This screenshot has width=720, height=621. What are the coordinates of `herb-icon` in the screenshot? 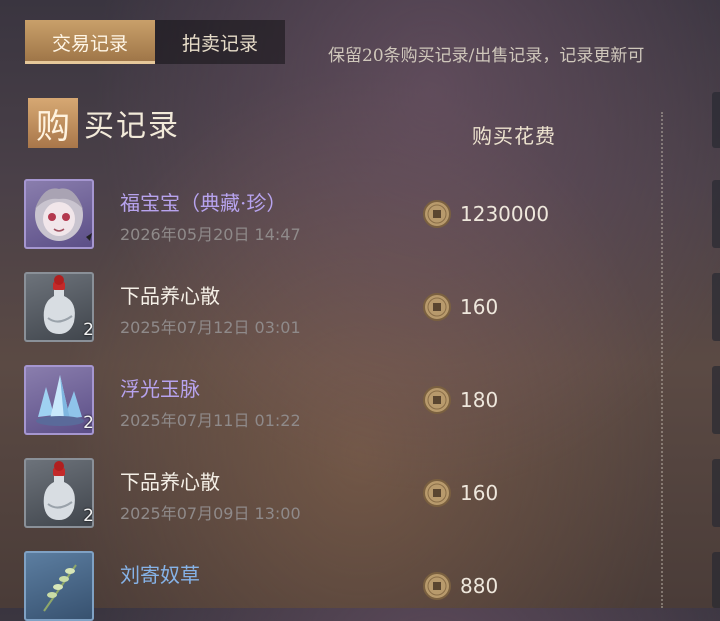 It's located at (59, 586).